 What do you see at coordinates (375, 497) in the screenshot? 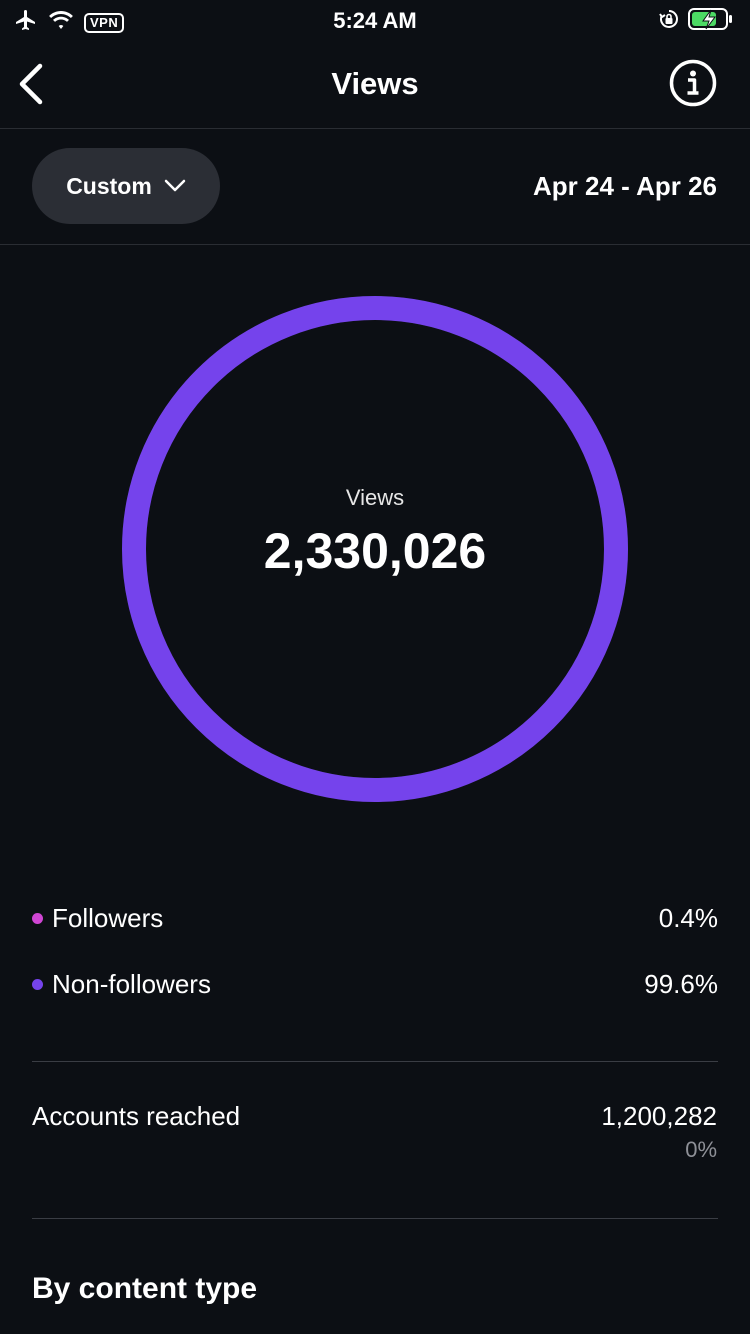
I see `ring-label: Views` at bounding box center [375, 497].